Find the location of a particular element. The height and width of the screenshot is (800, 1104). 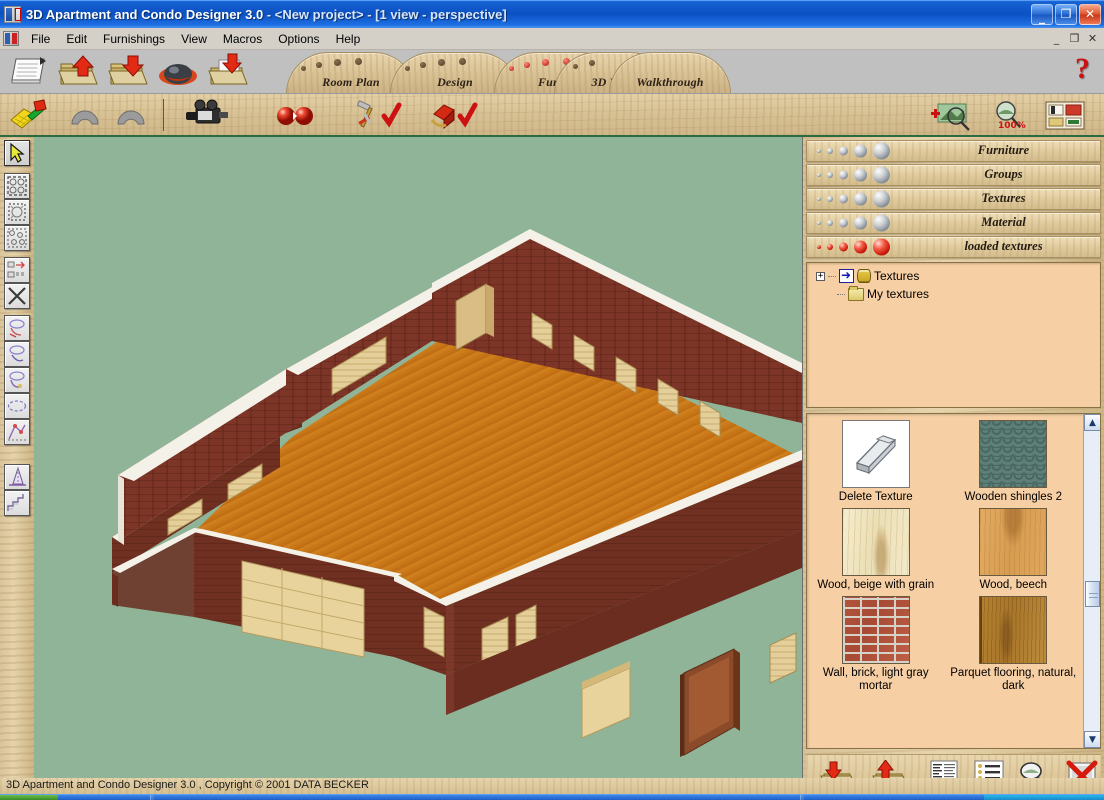

tool-select-arrow is located at coordinates (17, 153).